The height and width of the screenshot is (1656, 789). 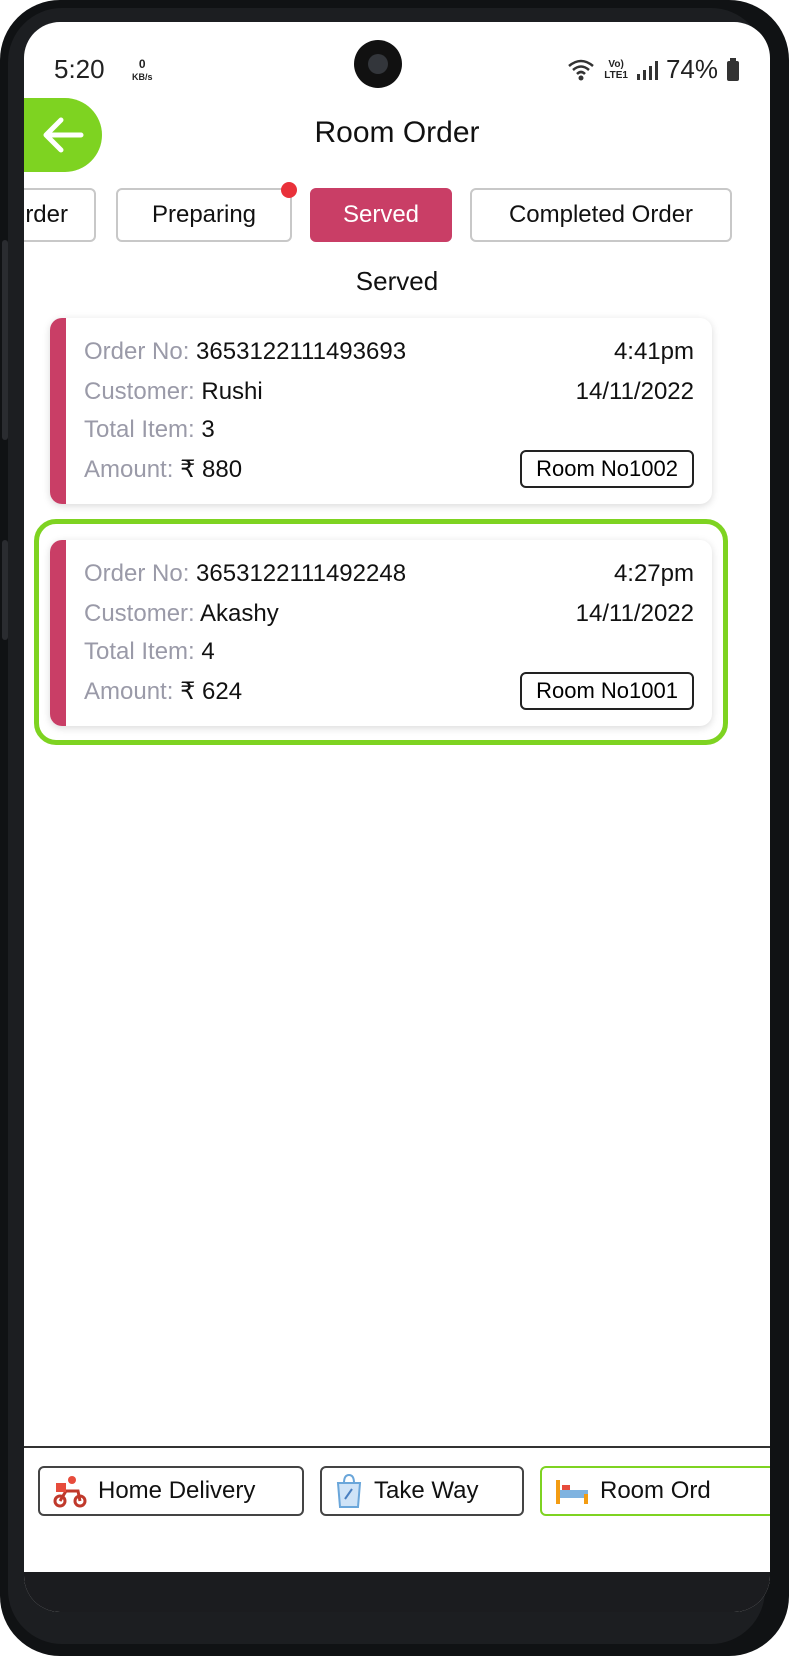 I want to click on total-item-value: 4, so click(x=208, y=651).